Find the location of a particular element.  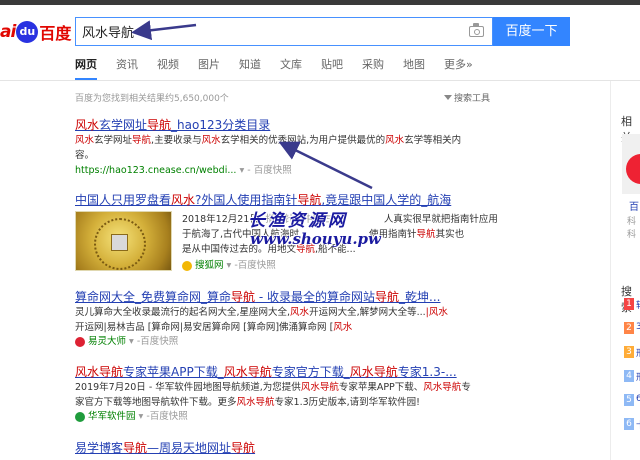

related-label: 百 is located at coordinates (634, 205).